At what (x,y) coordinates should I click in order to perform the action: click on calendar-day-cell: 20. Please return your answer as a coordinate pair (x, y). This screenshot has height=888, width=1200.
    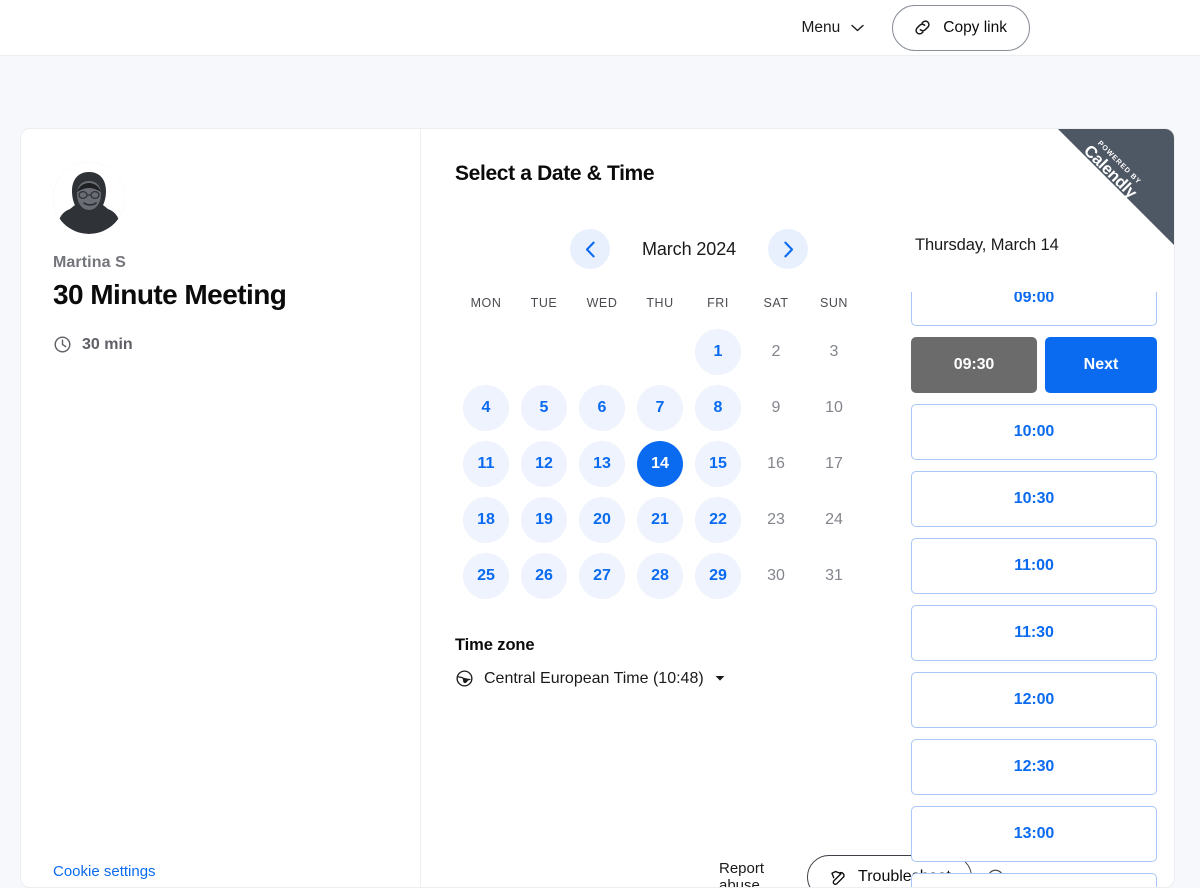
    Looking at the image, I should click on (602, 520).